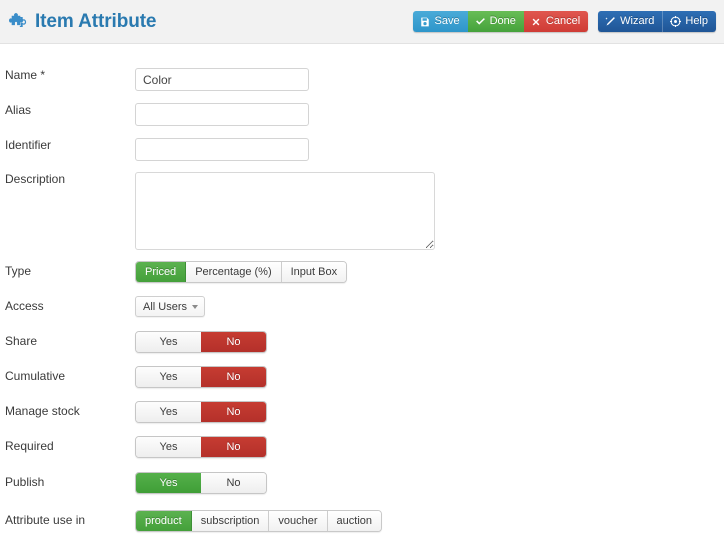 This screenshot has width=724, height=554. What do you see at coordinates (18, 271) in the screenshot?
I see `type-label: Type` at bounding box center [18, 271].